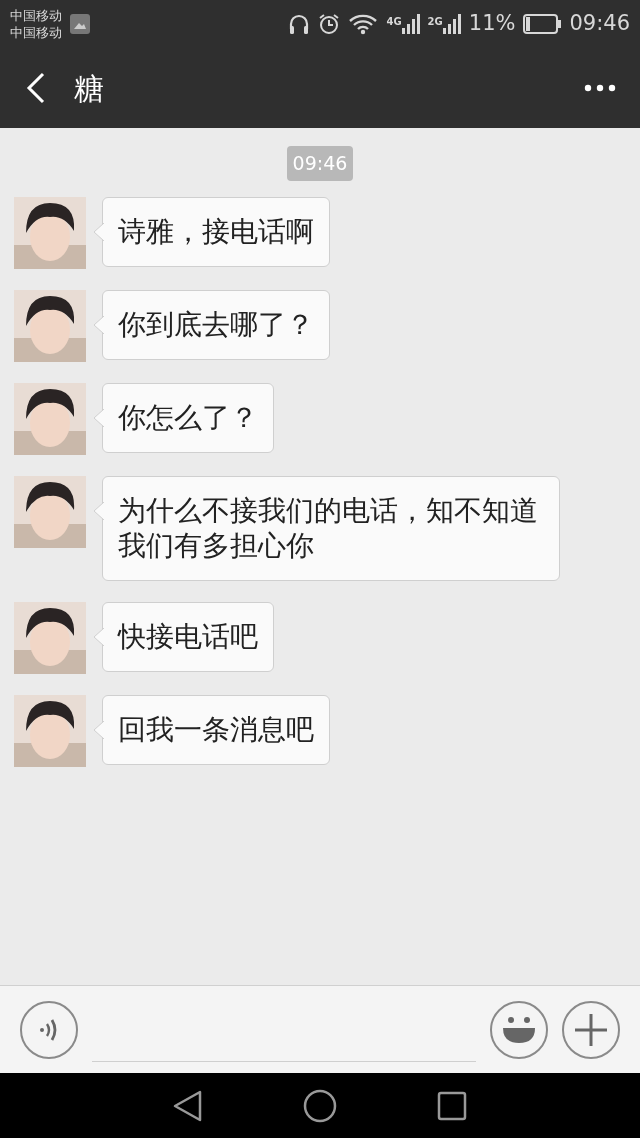 This screenshot has width=640, height=1138. Describe the element at coordinates (36, 88) in the screenshot. I see `back-icon` at that location.